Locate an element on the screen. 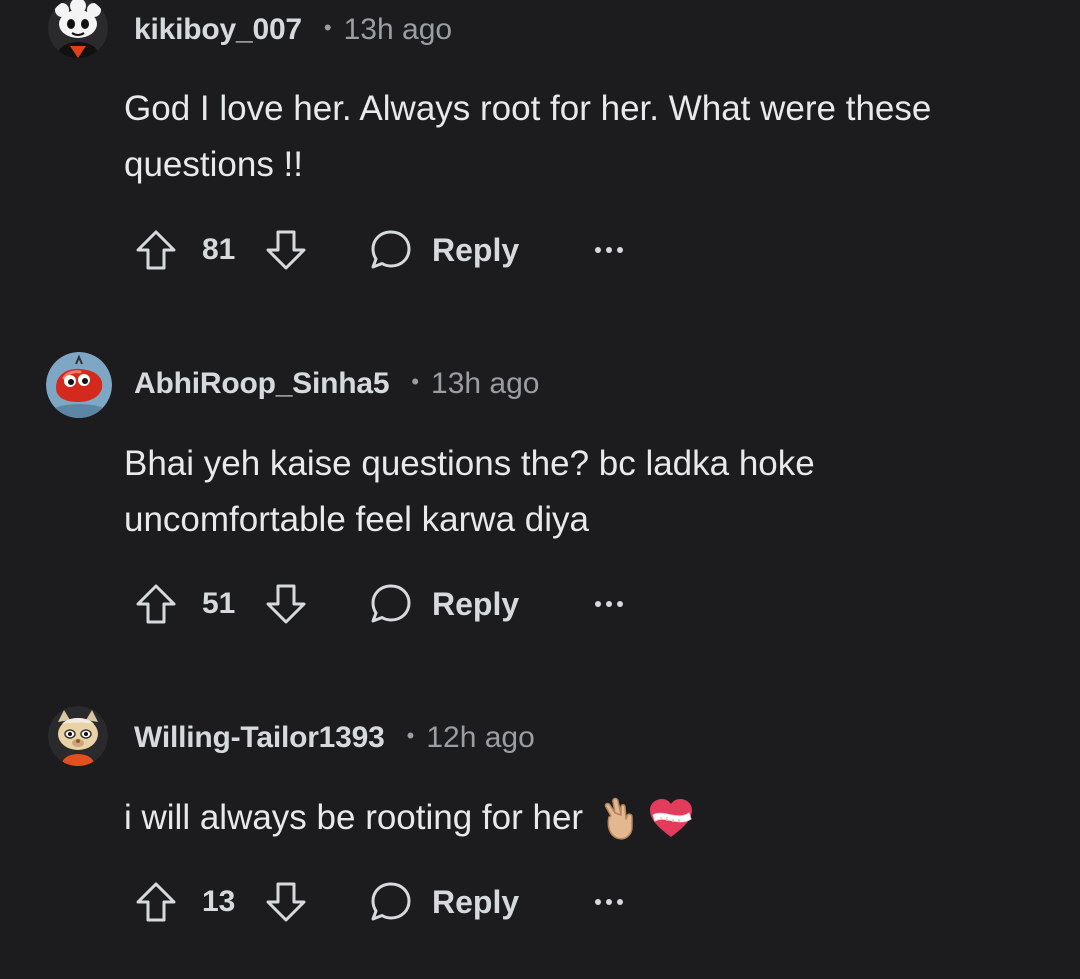 This screenshot has height=979, width=1080. username: AbhiRoop_Sinha5 is located at coordinates (262, 384).